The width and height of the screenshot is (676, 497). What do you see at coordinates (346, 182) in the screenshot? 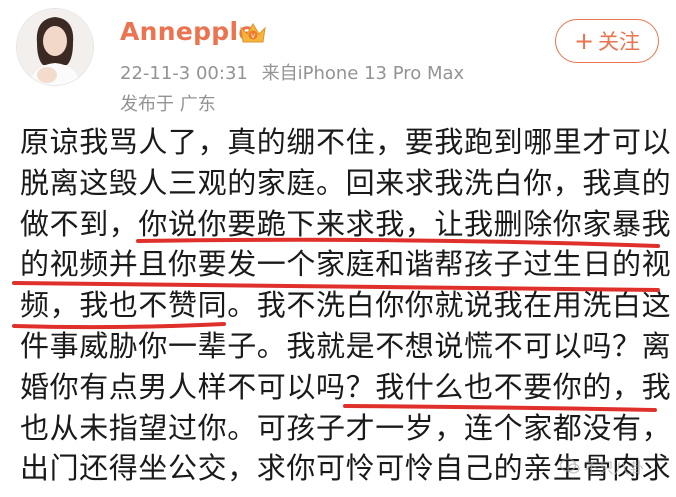
I see `post-line: 脱离这毁人三观的家庭。回来求我洗白你，我真的` at bounding box center [346, 182].